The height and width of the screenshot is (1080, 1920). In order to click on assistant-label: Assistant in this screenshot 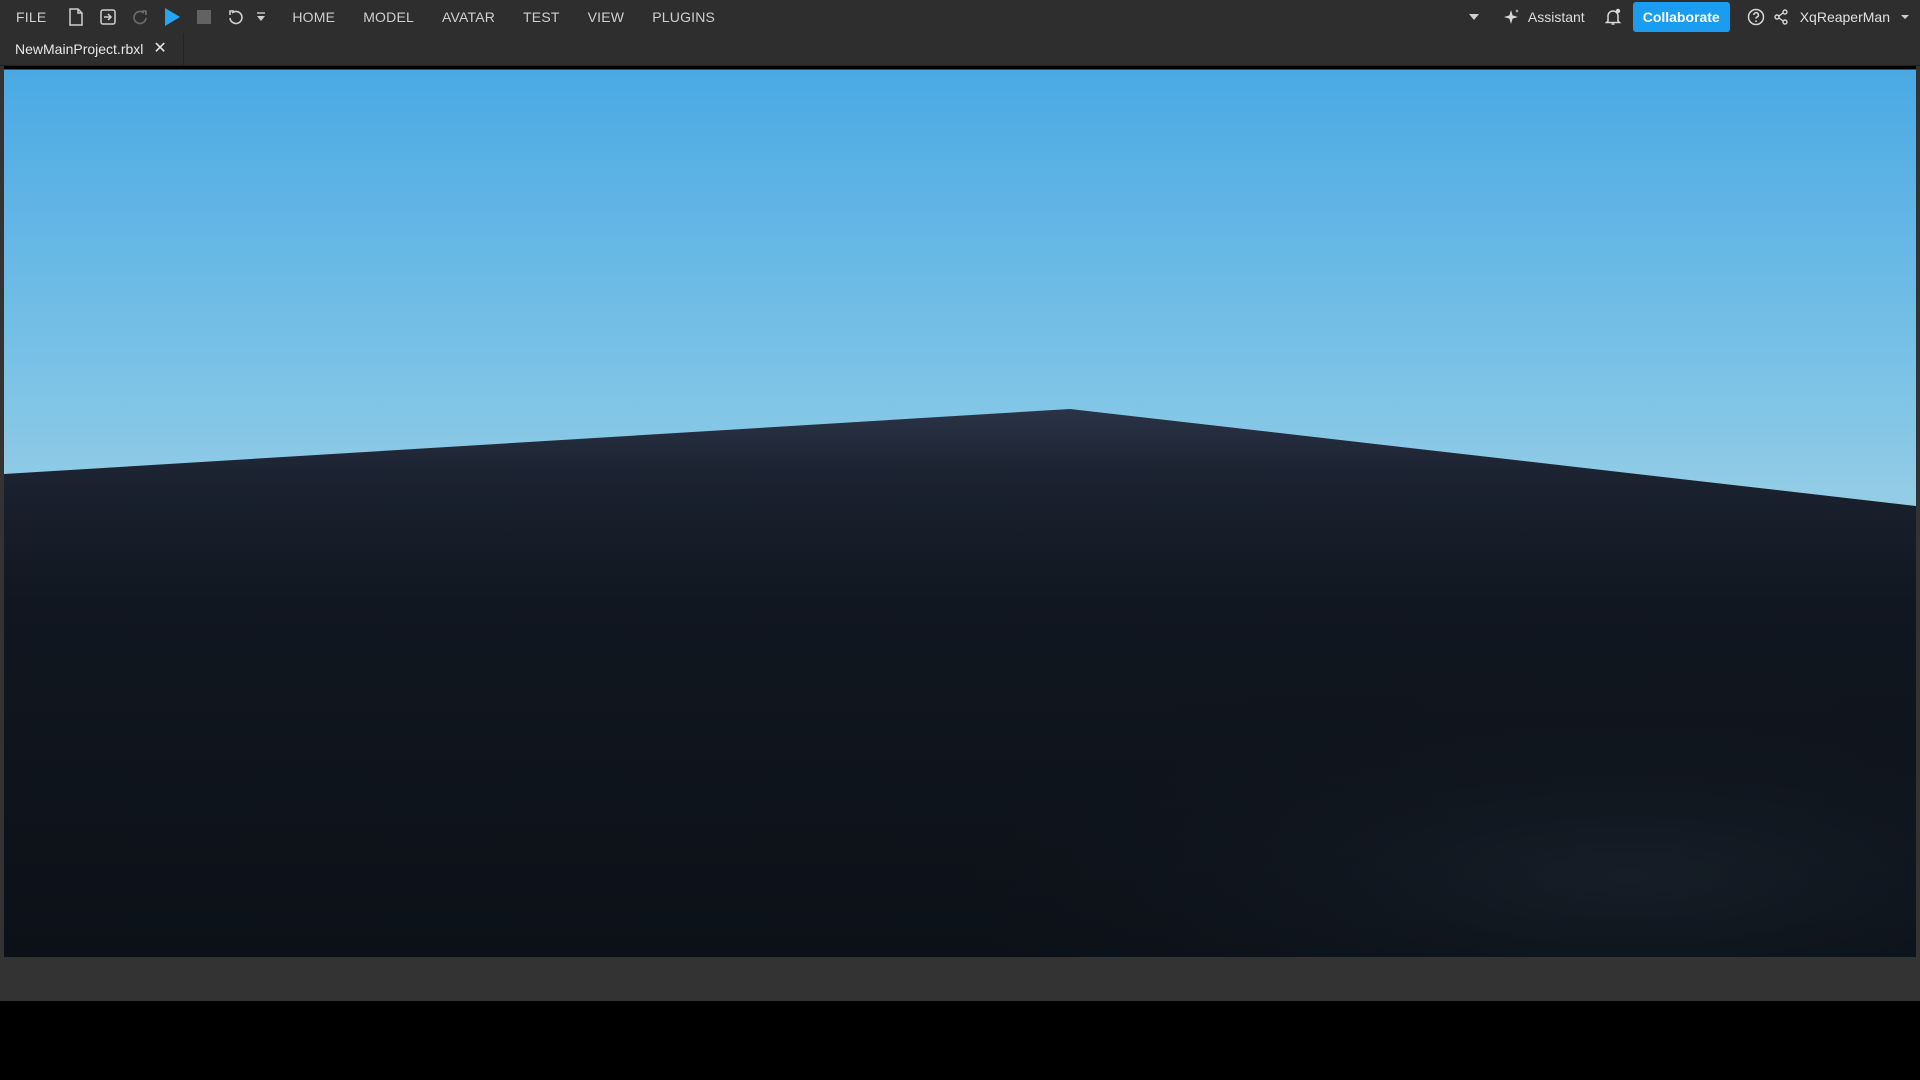, I will do `click(1556, 16)`.